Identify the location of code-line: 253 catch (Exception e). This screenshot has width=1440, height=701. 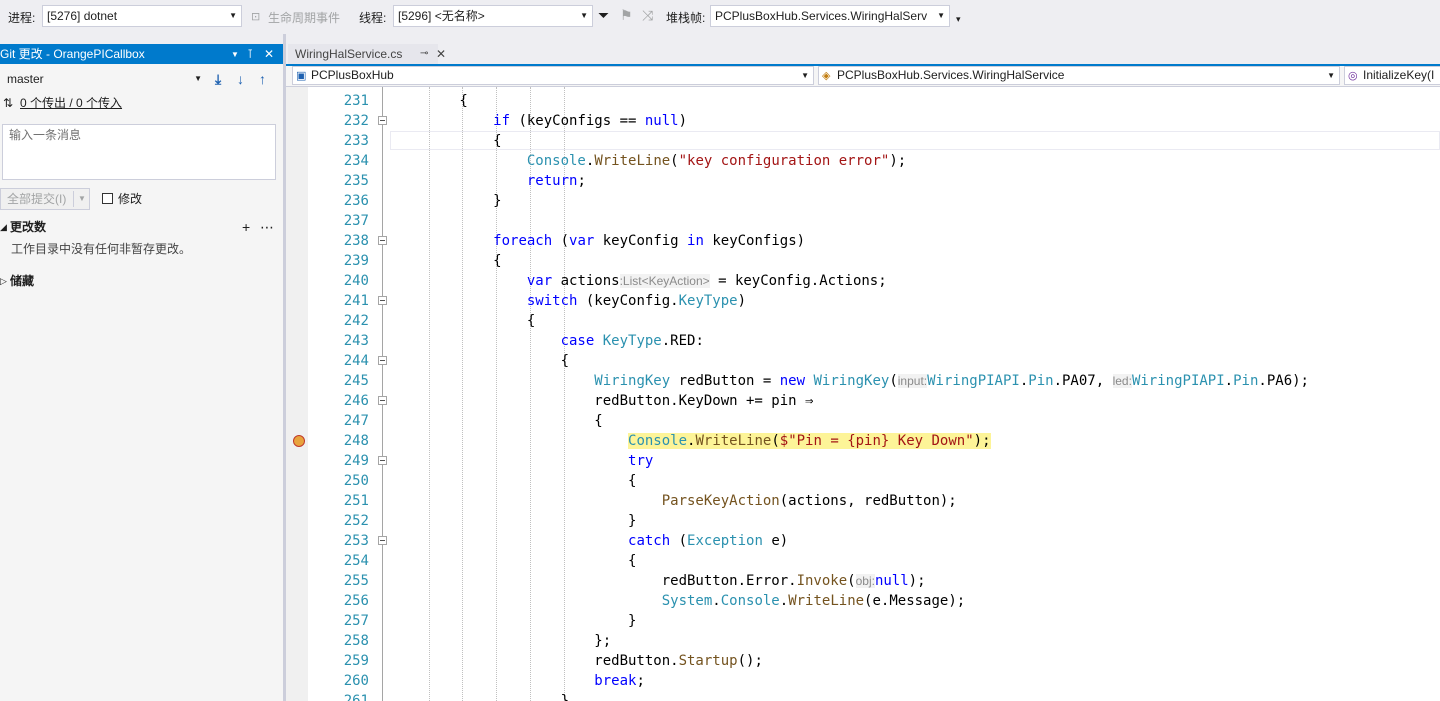
(863, 541).